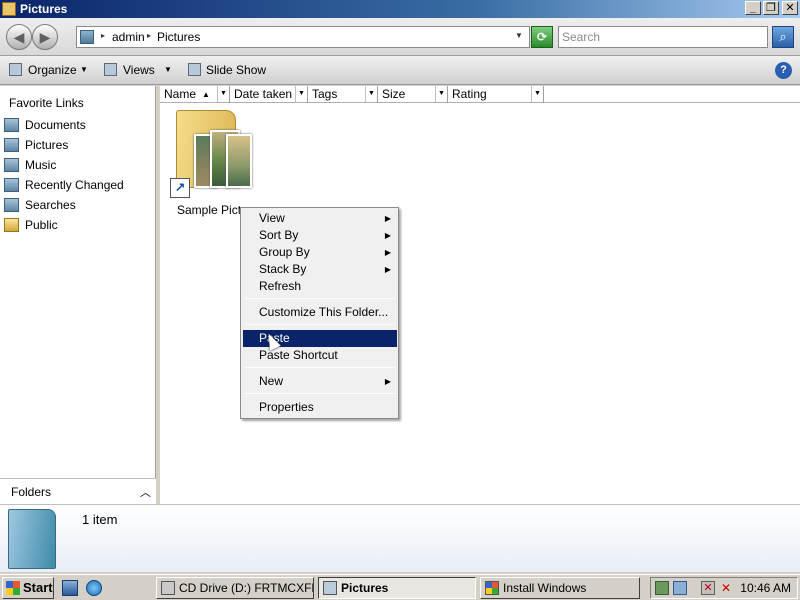  I want to click on column-label: Size, so click(394, 94).